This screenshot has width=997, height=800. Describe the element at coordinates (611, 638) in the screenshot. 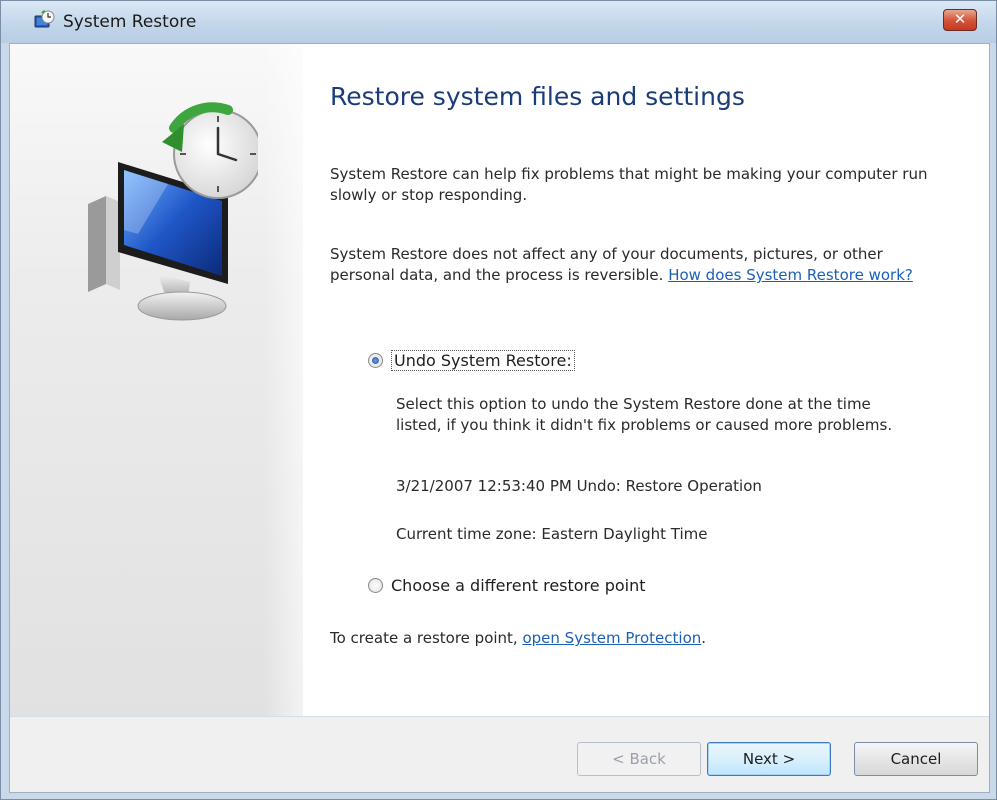

I see `open-system-protection-link: open System Protection` at that location.